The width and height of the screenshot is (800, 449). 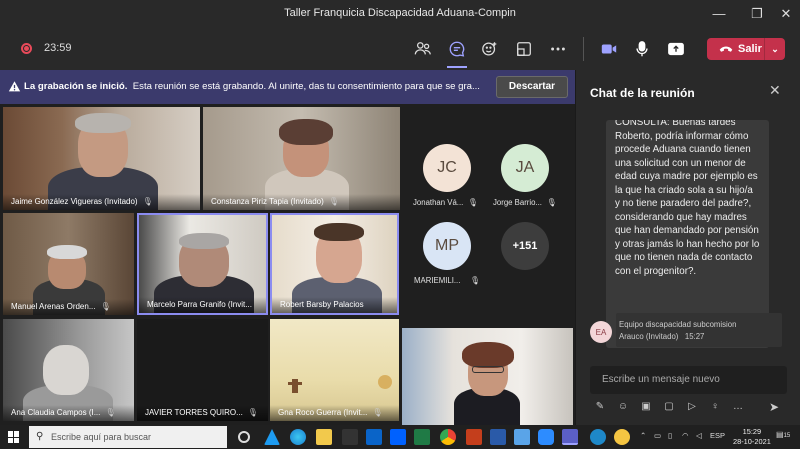 I want to click on dropbox-icon, so click(x=398, y=437).